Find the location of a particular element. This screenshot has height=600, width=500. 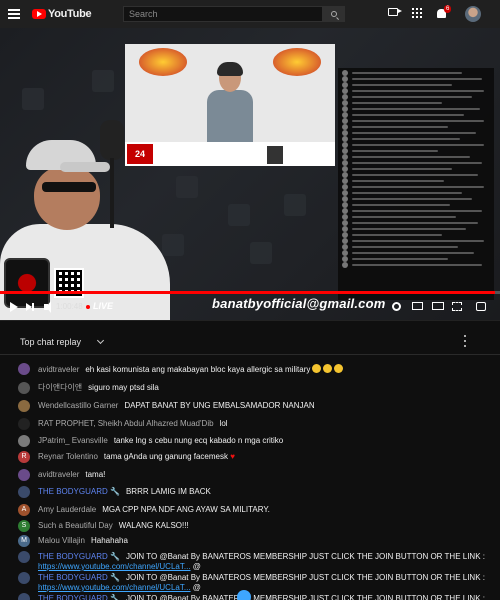

author-name: 다이앤다이앤 is located at coordinates (60, 387).